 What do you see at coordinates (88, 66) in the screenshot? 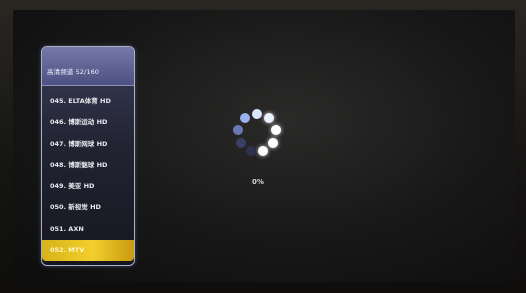
I see `channel-panel-header: 高清频道 52/160` at bounding box center [88, 66].